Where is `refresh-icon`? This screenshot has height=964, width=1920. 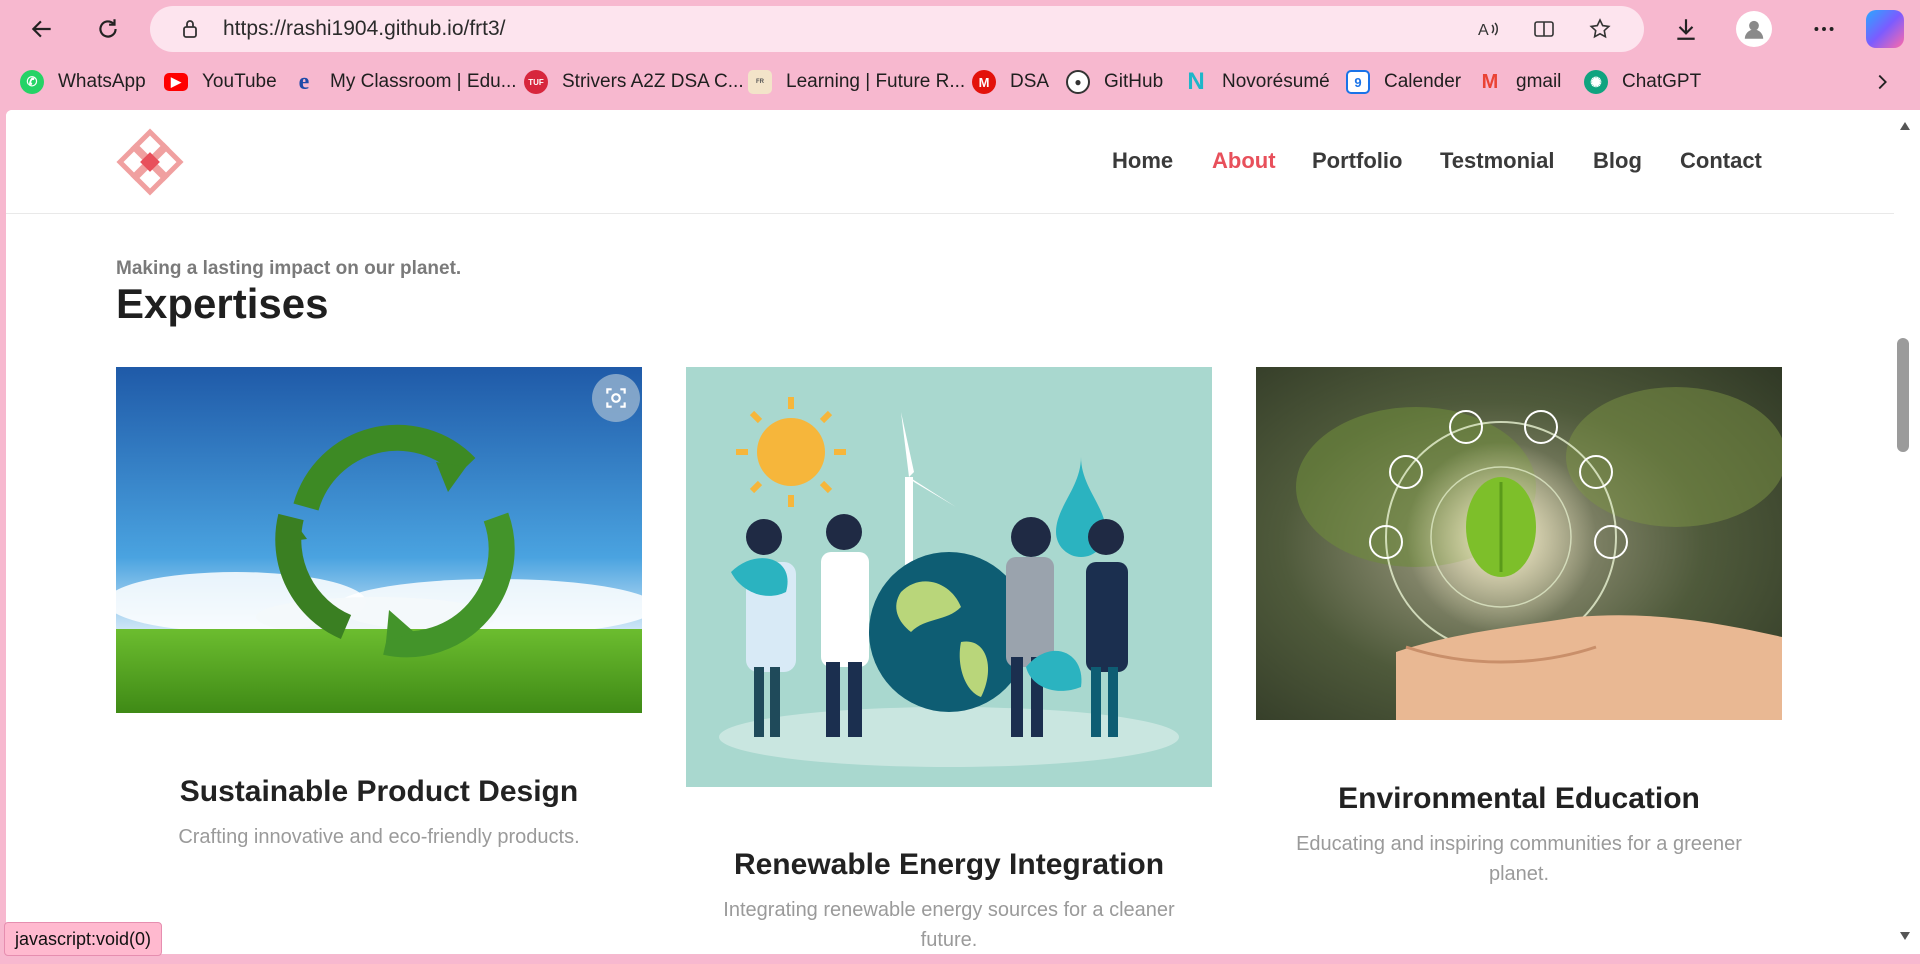
refresh-icon is located at coordinates (108, 29).